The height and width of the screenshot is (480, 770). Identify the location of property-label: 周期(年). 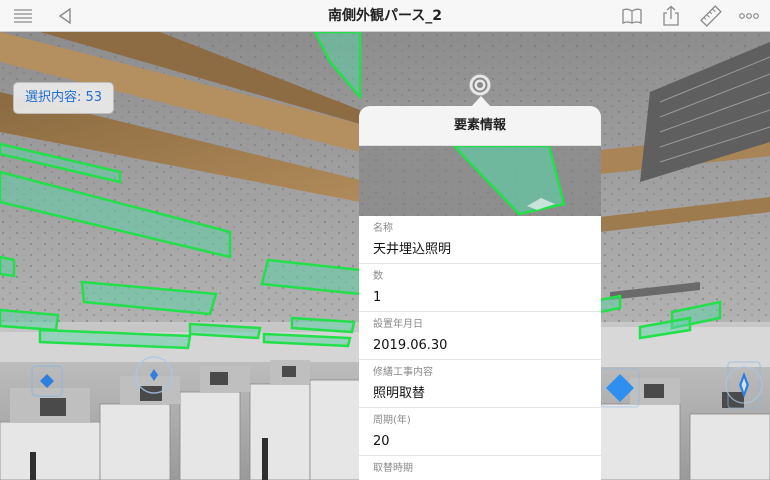
(392, 420).